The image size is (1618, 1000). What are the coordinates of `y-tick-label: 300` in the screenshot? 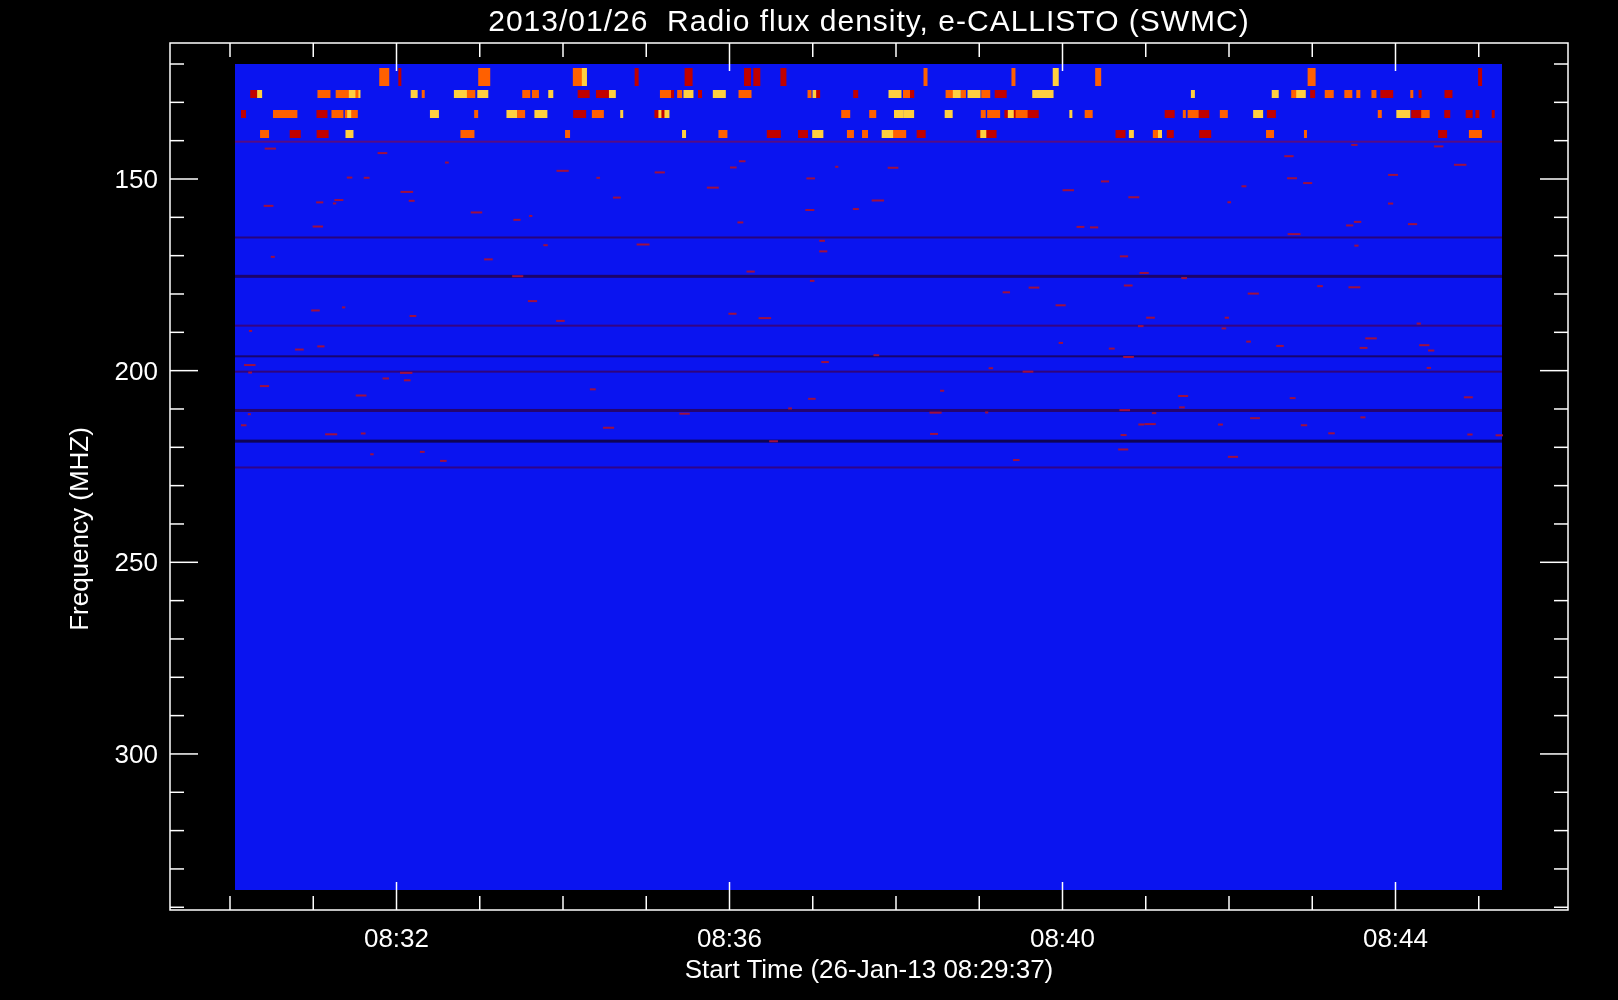 It's located at (136, 753).